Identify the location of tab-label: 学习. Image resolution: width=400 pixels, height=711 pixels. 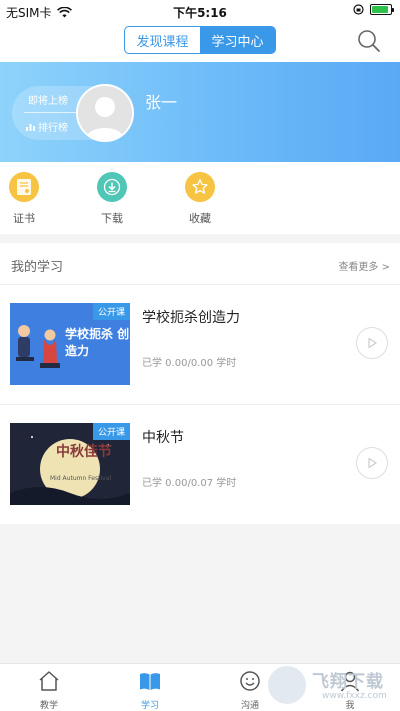
(149, 706).